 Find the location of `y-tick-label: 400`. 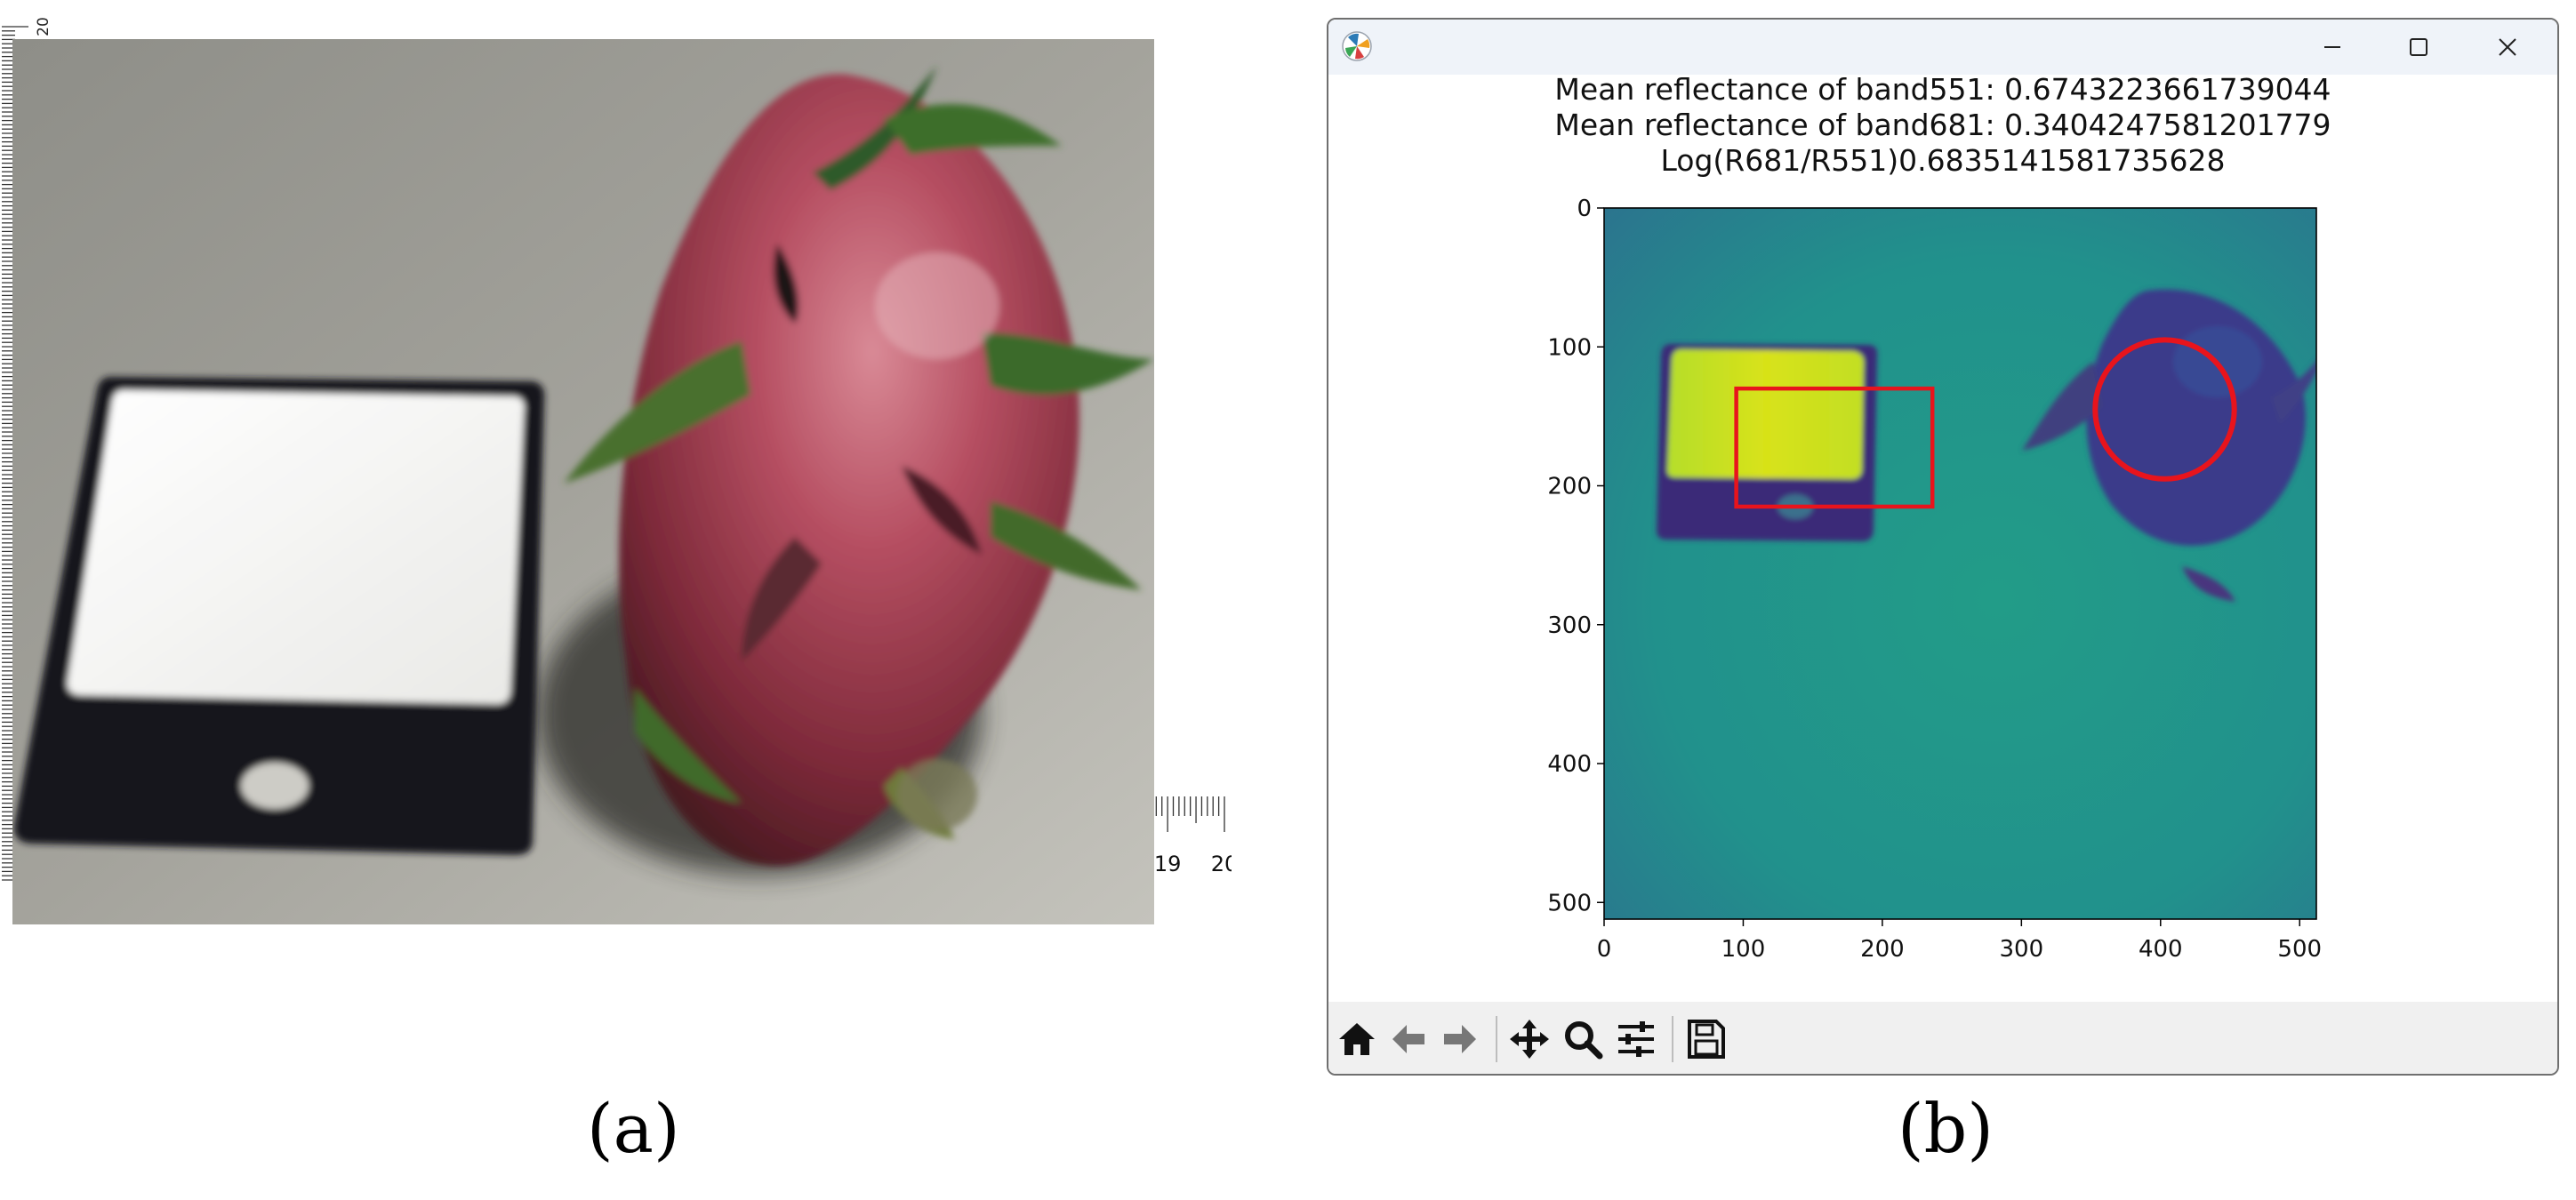

y-tick-label: 400 is located at coordinates (1569, 764).